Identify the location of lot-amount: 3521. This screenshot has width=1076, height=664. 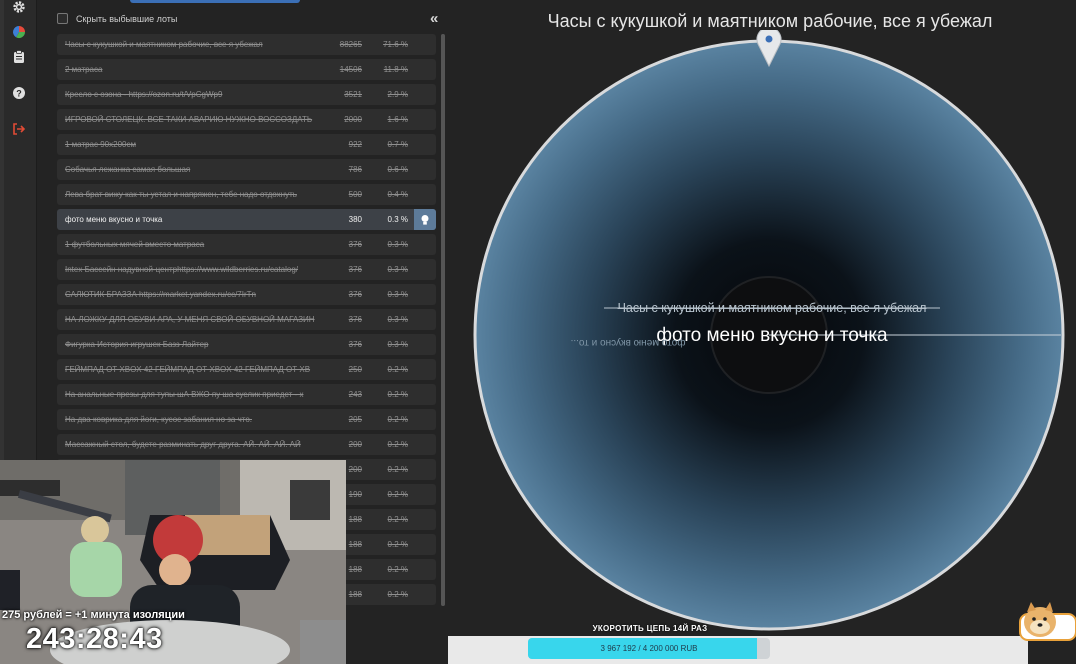
(353, 94).